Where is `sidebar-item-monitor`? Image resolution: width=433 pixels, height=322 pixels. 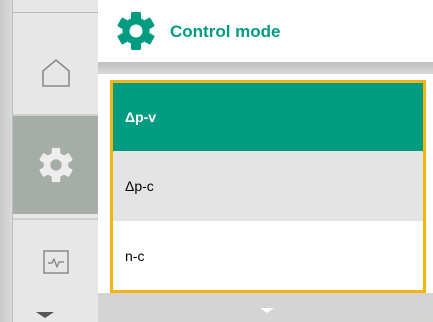 sidebar-item-monitor is located at coordinates (55, 262).